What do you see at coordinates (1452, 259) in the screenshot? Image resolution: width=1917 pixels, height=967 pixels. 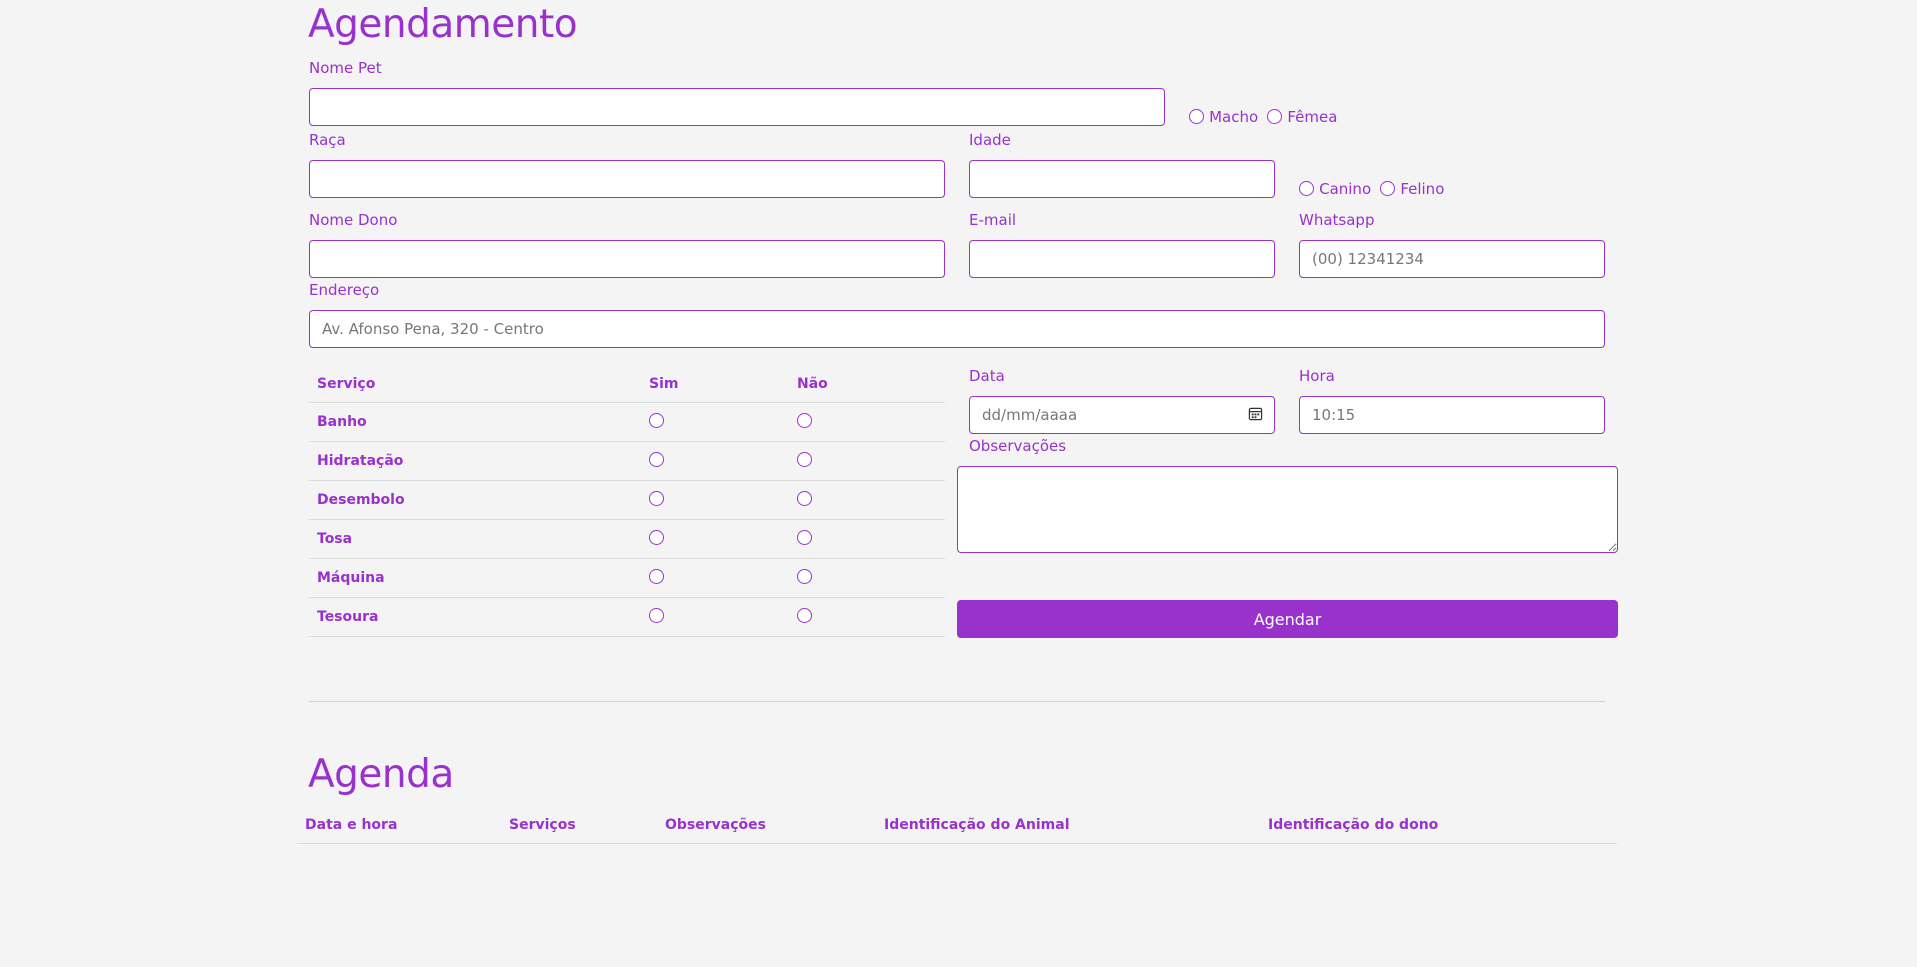 I see `whatsapp-input` at bounding box center [1452, 259].